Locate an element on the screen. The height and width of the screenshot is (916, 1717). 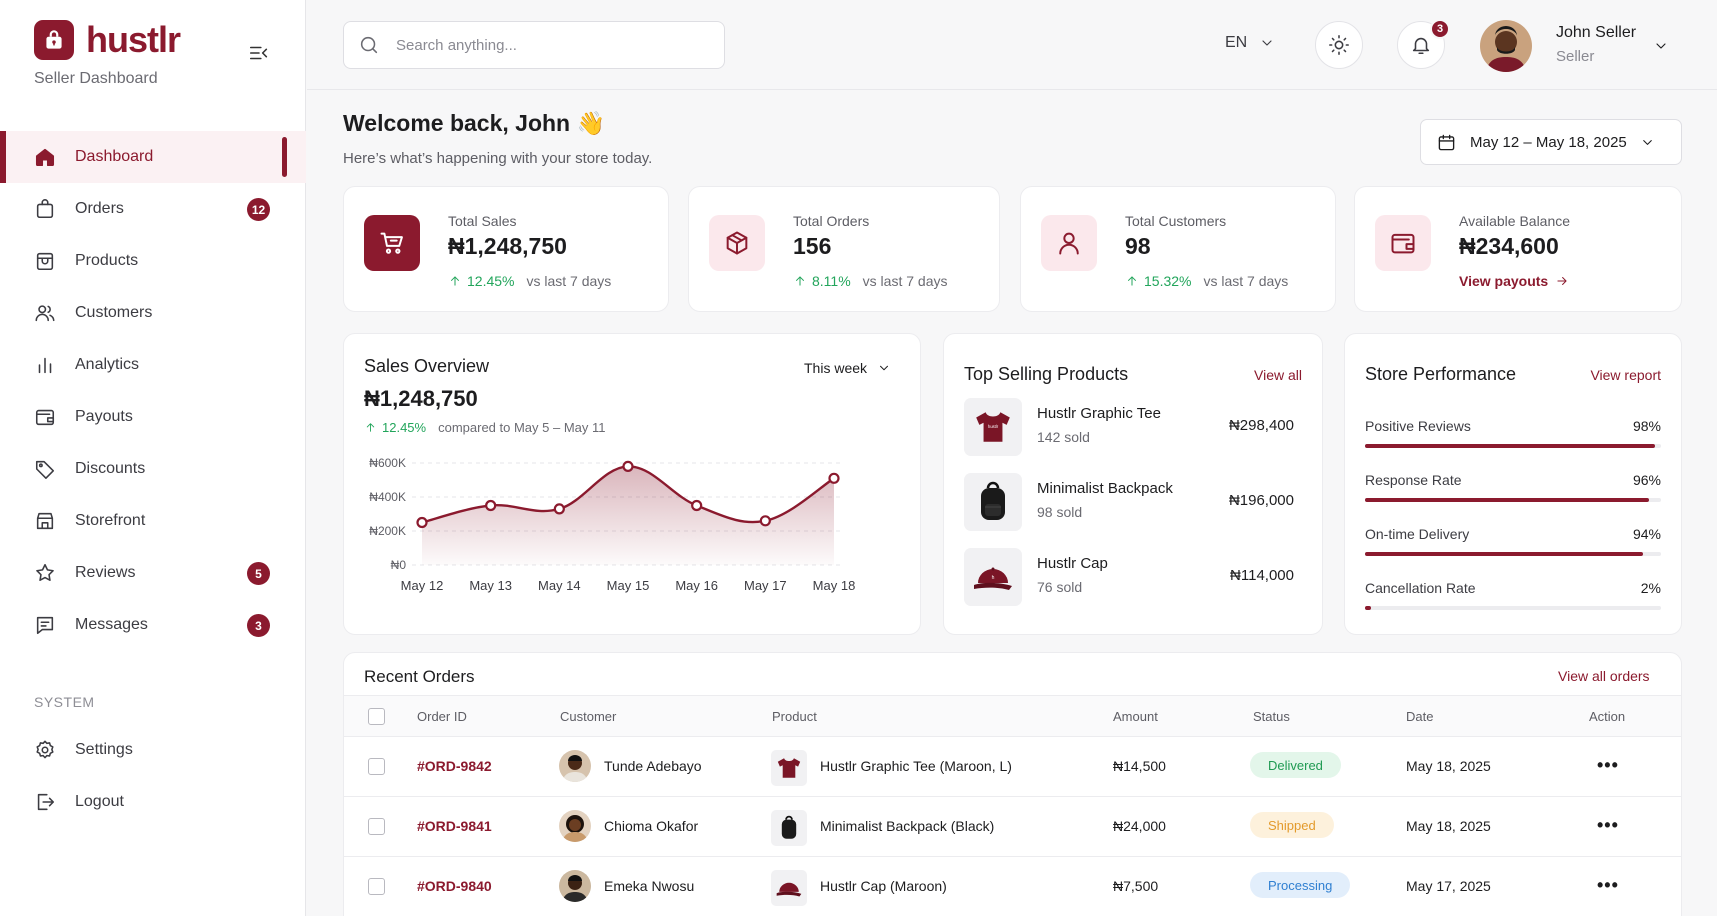
stat-label: Total Customers is located at coordinates (1176, 221).